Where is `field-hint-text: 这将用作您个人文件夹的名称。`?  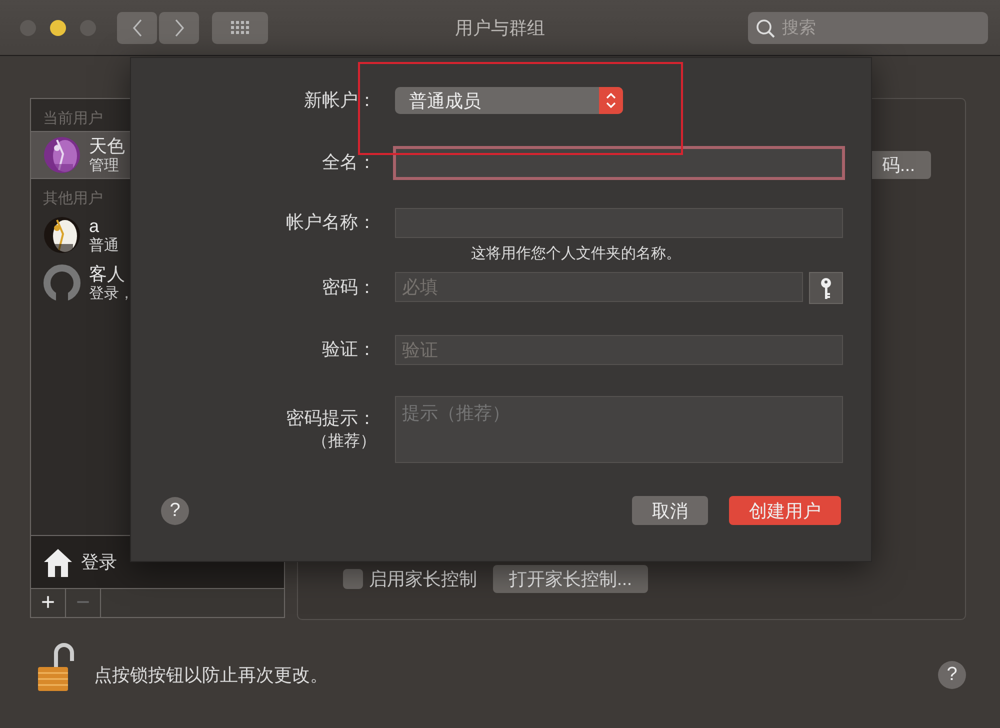
field-hint-text: 这将用作您个人文件夹的名称。 is located at coordinates (576, 253).